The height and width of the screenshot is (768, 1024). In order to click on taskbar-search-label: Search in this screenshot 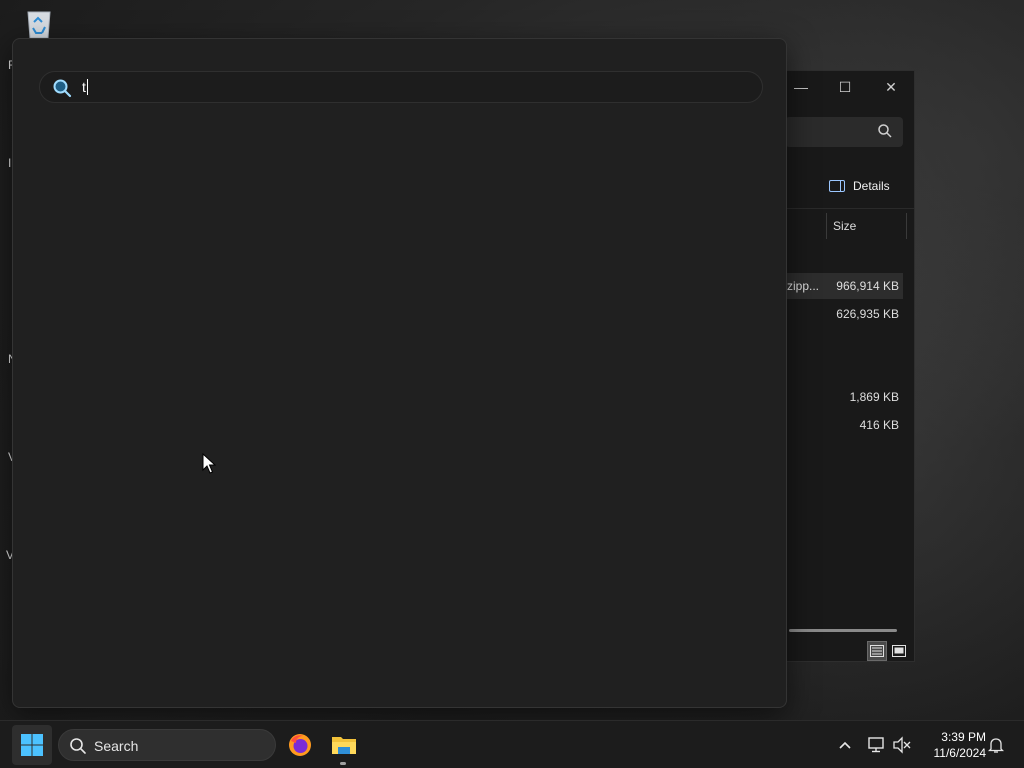, I will do `click(116, 746)`.